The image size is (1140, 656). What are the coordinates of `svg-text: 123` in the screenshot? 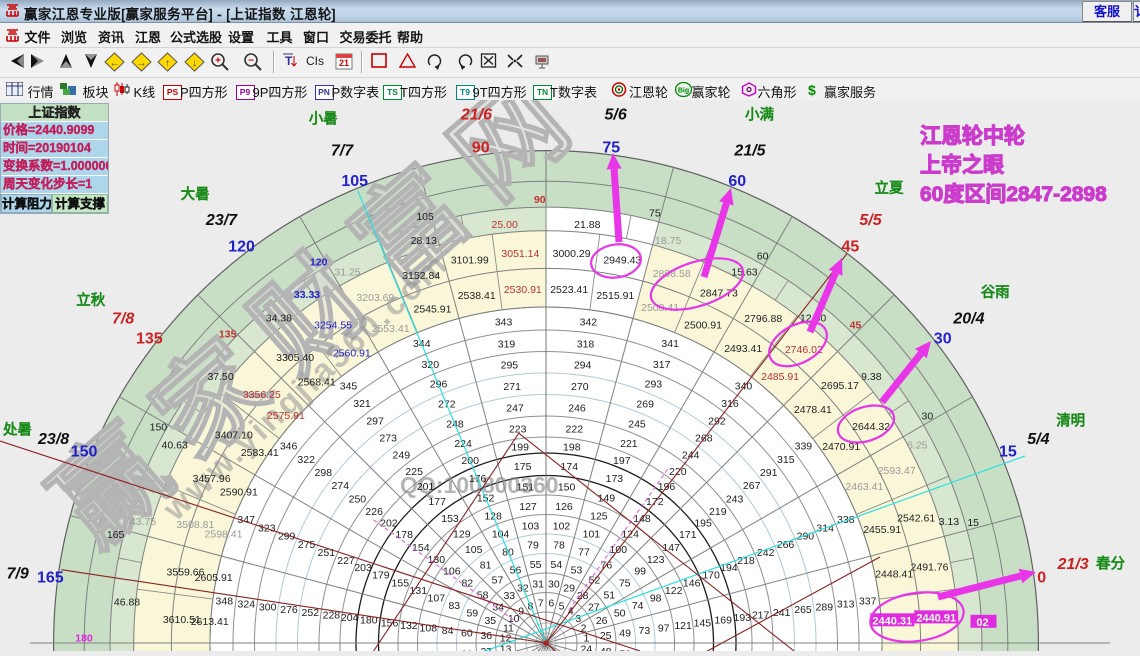 It's located at (656, 560).